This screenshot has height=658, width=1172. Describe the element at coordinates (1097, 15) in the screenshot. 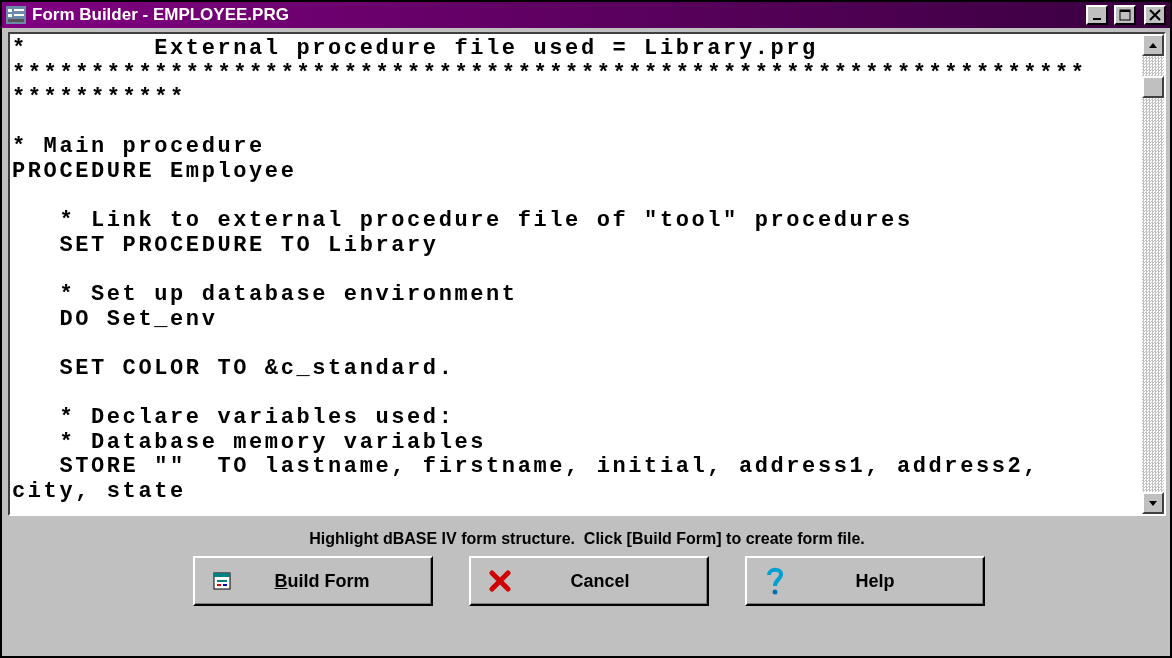

I see `minimize-button` at that location.